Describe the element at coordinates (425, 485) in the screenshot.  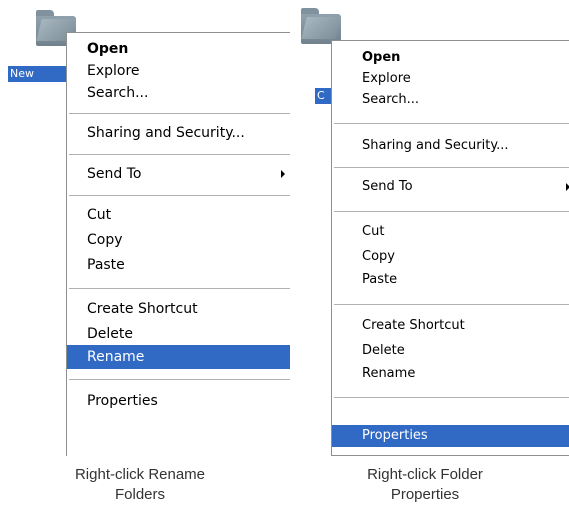
I see `caption-folder-properties: Right-click Folder Properties` at that location.